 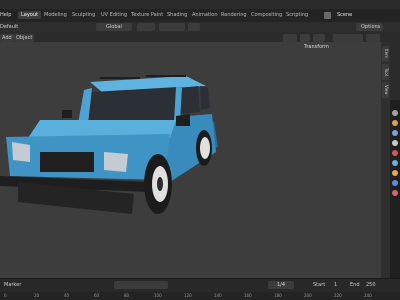 I want to click on shading-mode-buttons, so click(x=348, y=38).